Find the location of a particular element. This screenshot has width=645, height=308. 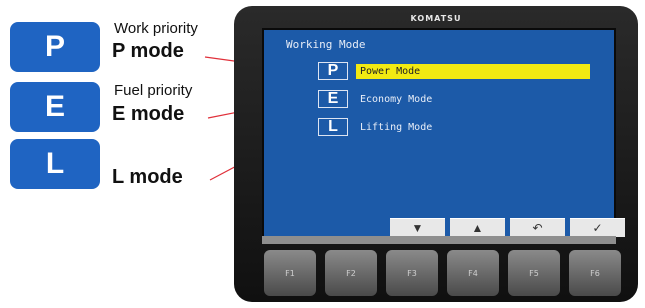

power-mode-label: Power Mode is located at coordinates (473, 71).